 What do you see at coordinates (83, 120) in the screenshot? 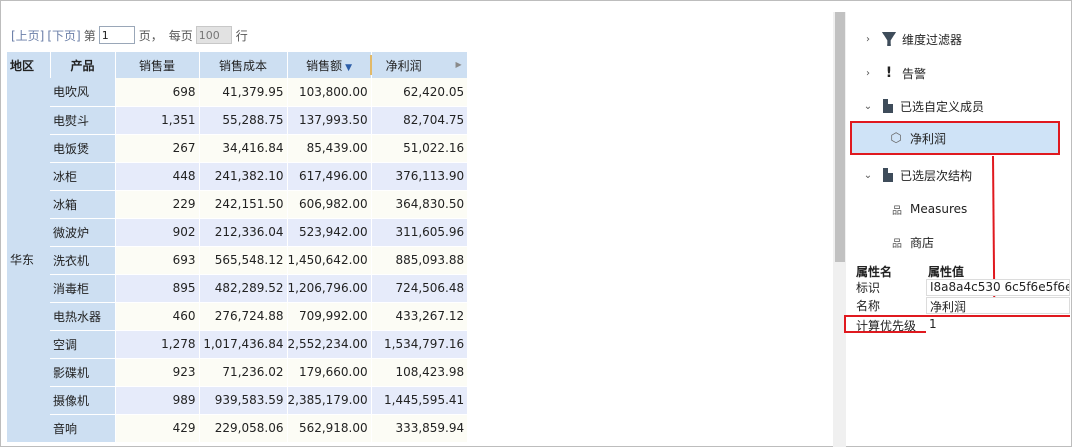
I see `product-cell: 电熨斗` at bounding box center [83, 120].